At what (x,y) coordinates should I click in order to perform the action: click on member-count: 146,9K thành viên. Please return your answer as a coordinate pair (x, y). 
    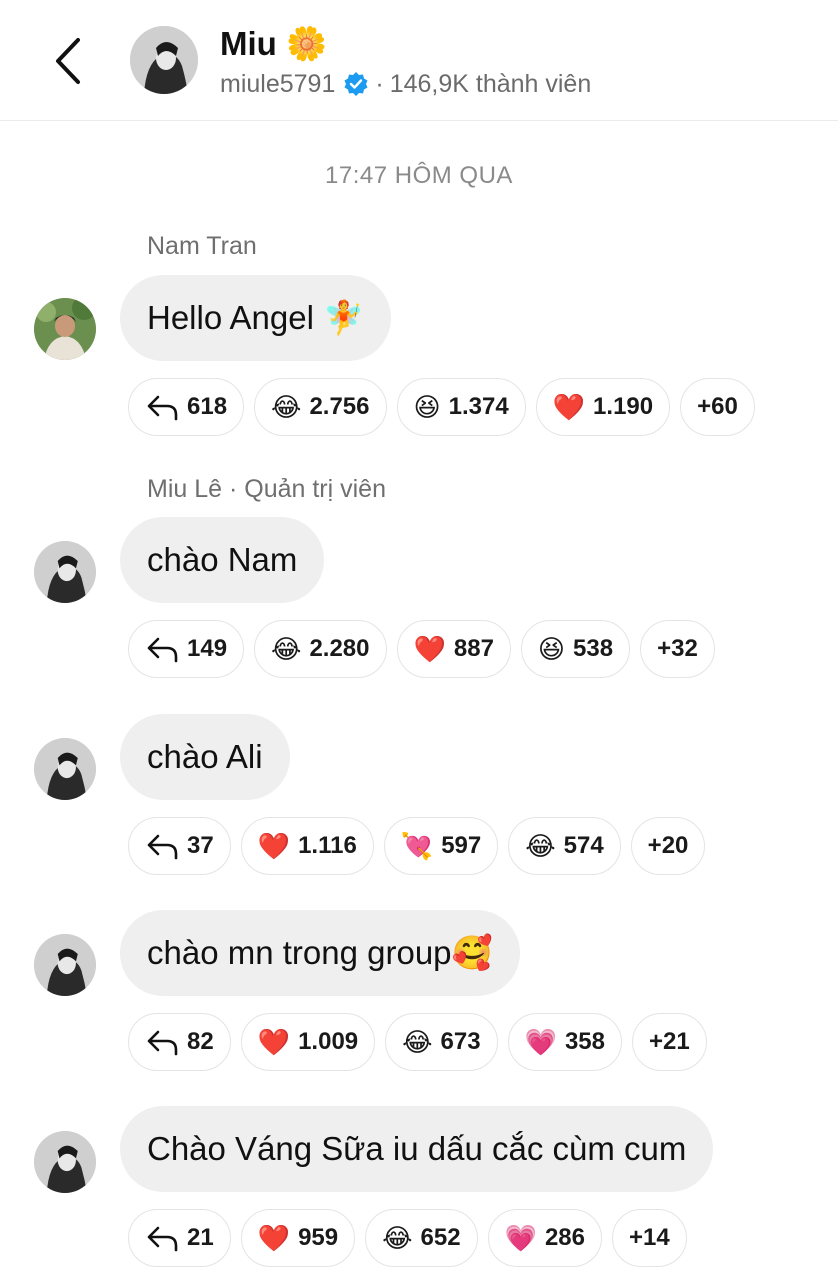
    Looking at the image, I should click on (490, 84).